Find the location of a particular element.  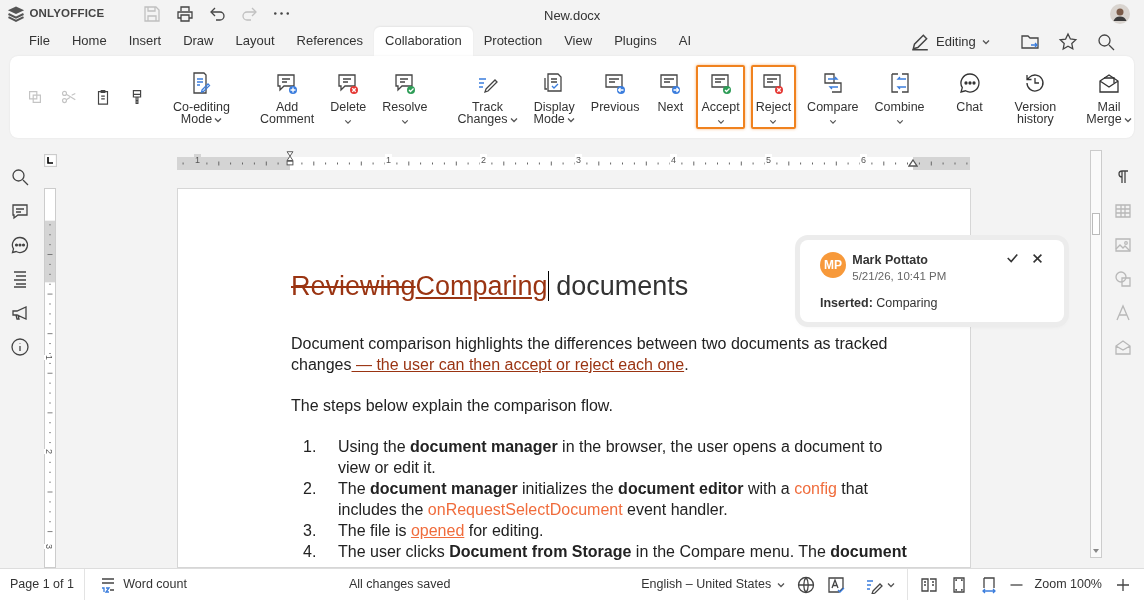

zoom-out-button is located at coordinates (1016, 584).